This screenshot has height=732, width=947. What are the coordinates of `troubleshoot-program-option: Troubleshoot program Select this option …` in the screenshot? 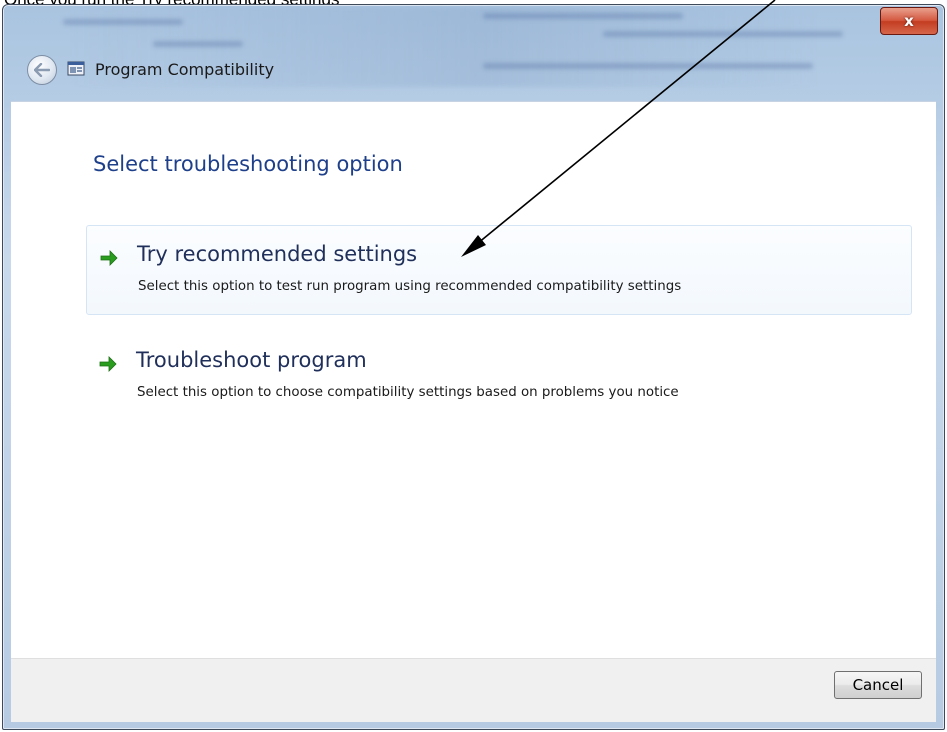 It's located at (499, 377).